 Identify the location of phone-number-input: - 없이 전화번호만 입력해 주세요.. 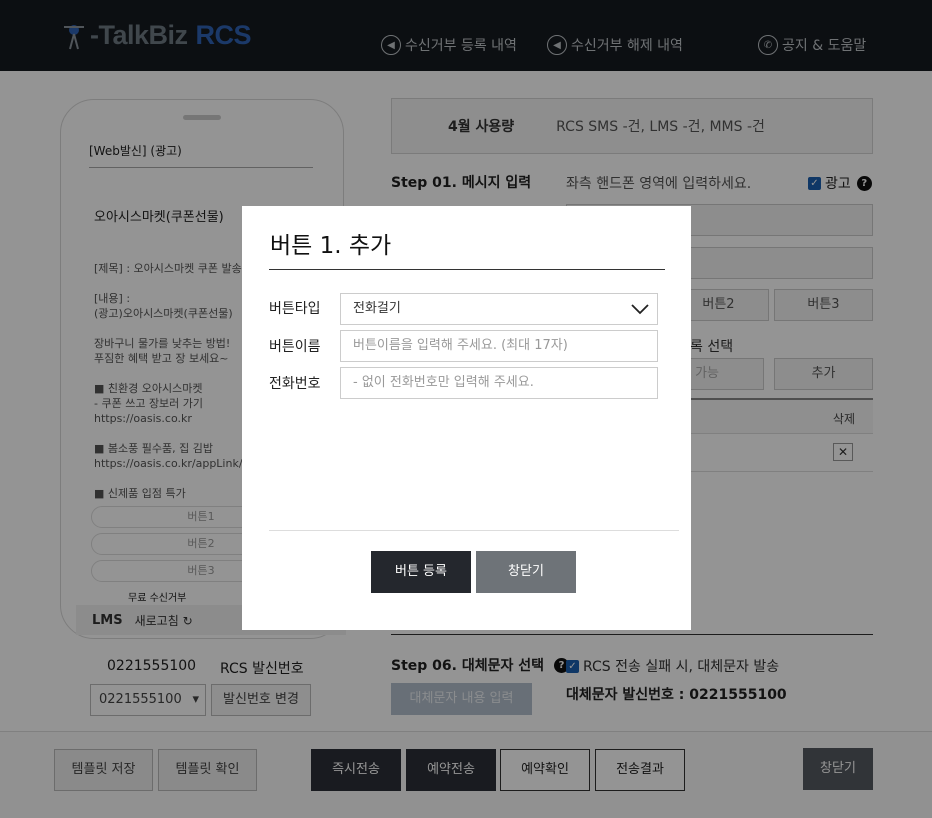
(499, 383).